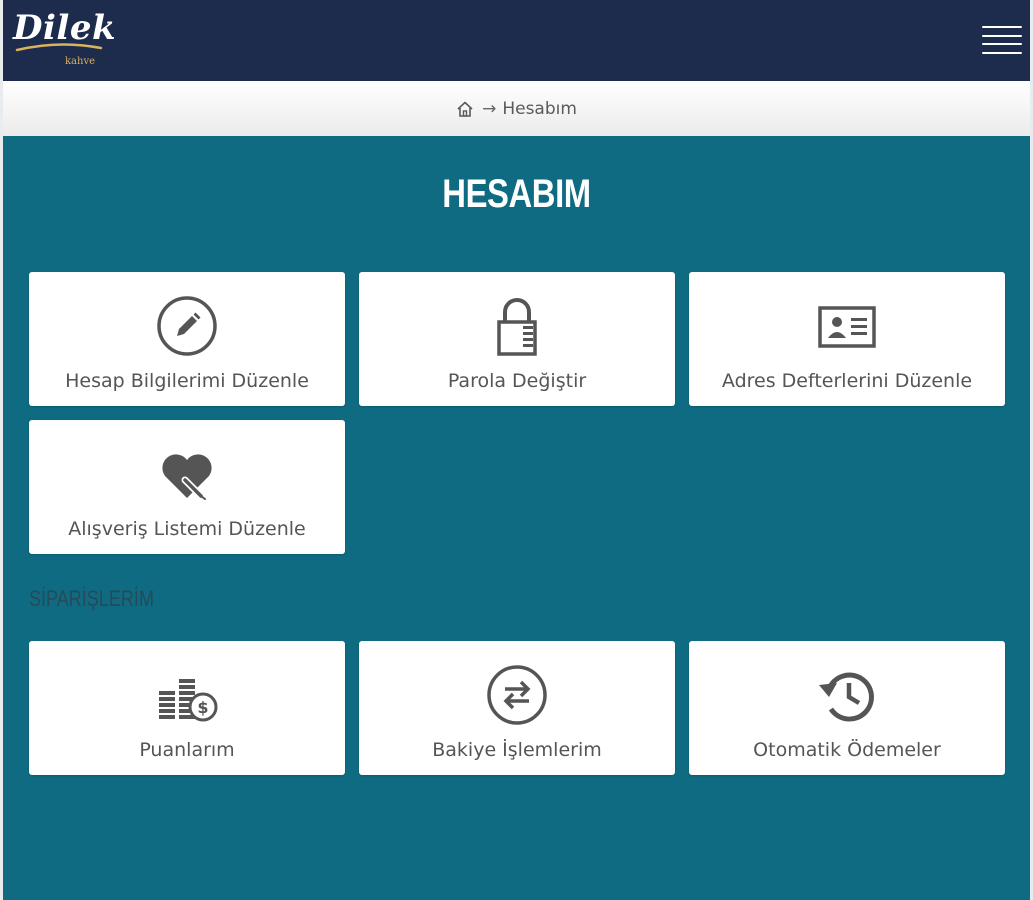 The image size is (1033, 900). Describe the element at coordinates (187, 381) in the screenshot. I see `card-label: Hesap Bilgilerimi Düzenle` at that location.